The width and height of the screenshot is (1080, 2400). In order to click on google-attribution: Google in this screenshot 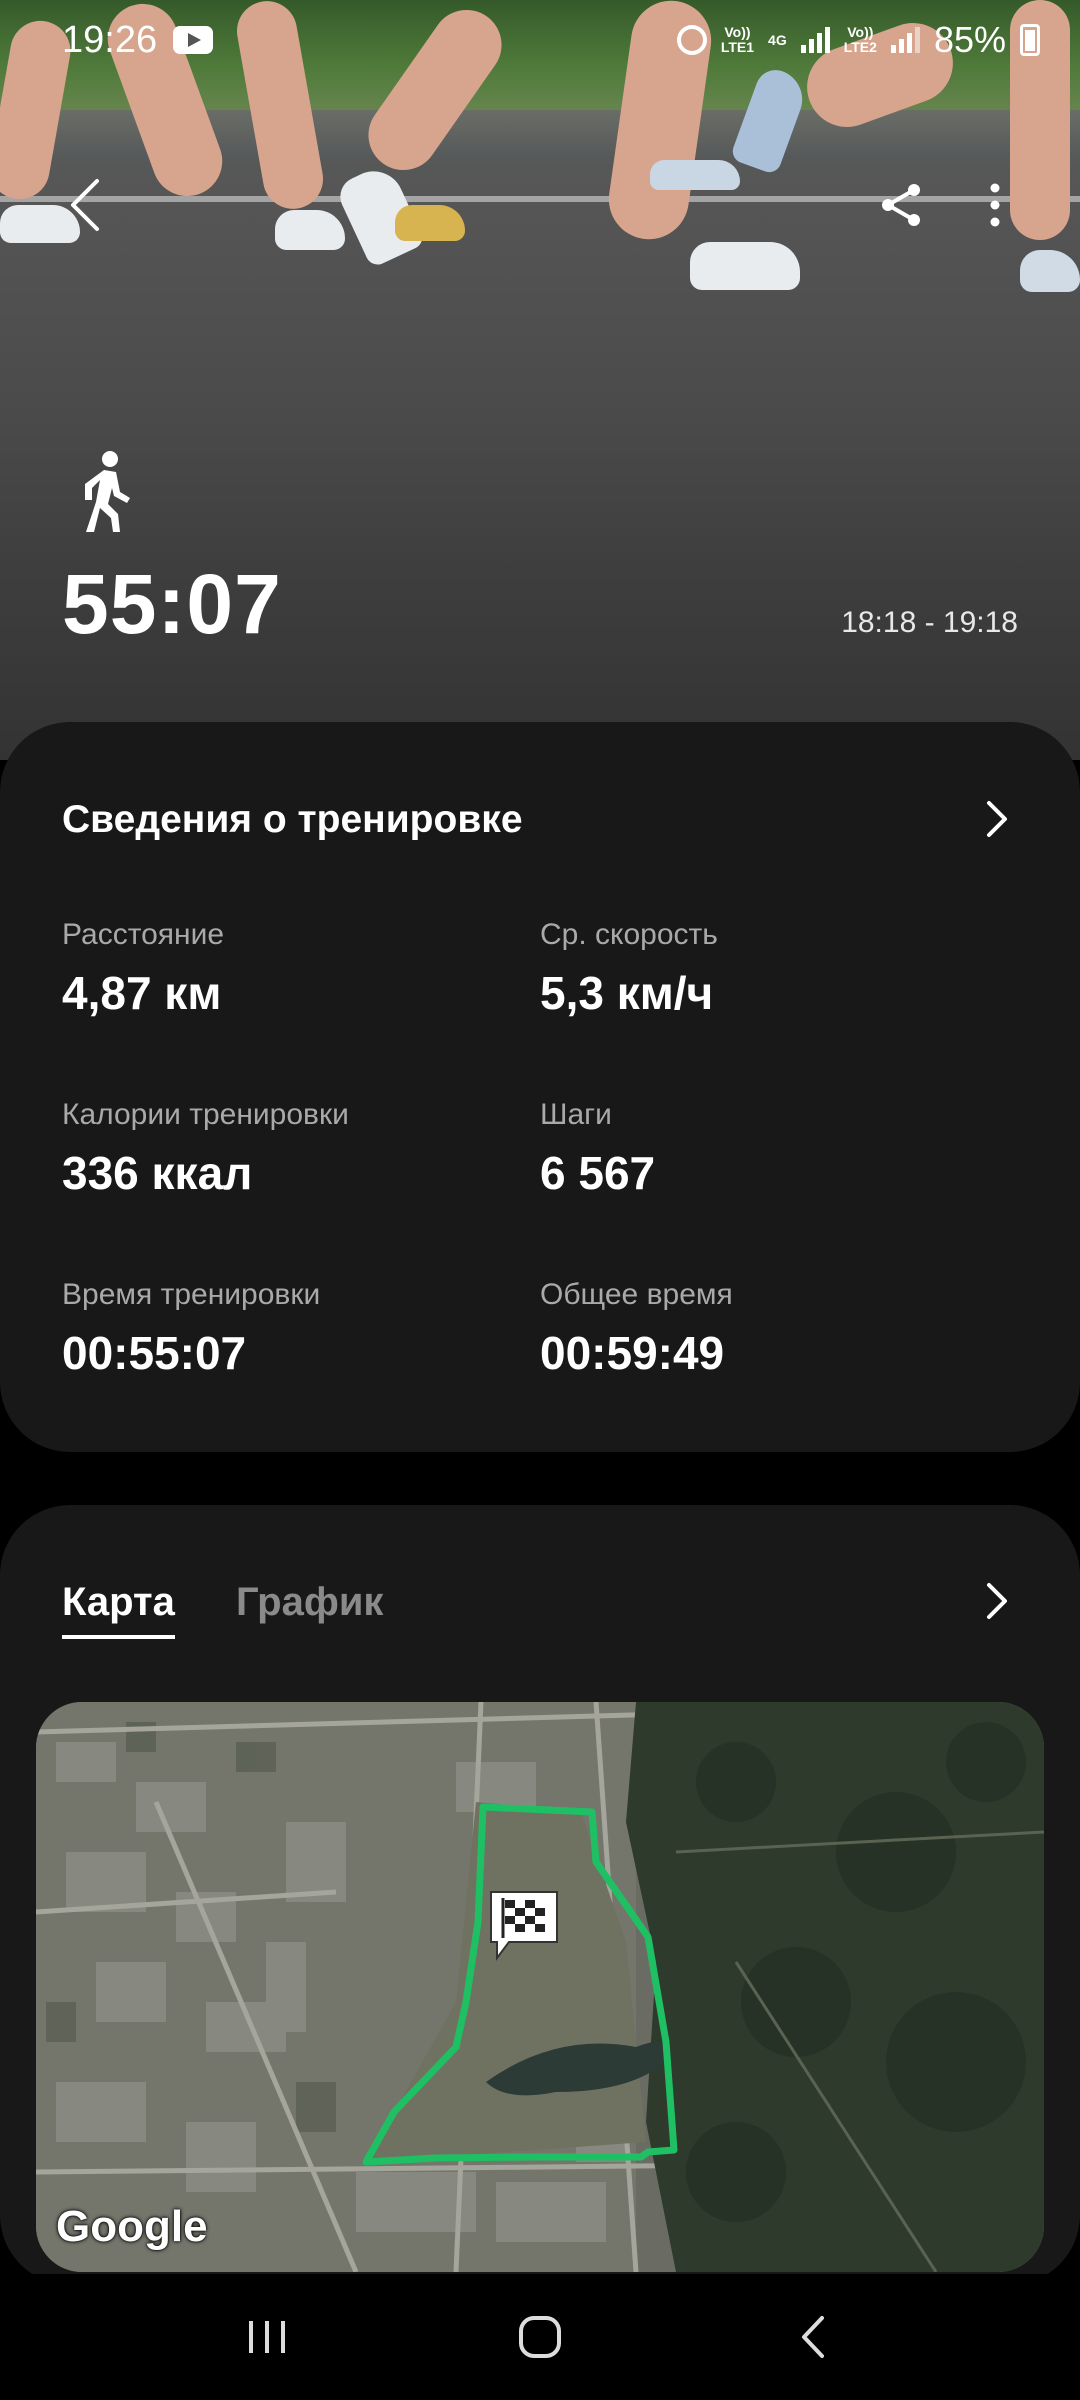, I will do `click(132, 2226)`.